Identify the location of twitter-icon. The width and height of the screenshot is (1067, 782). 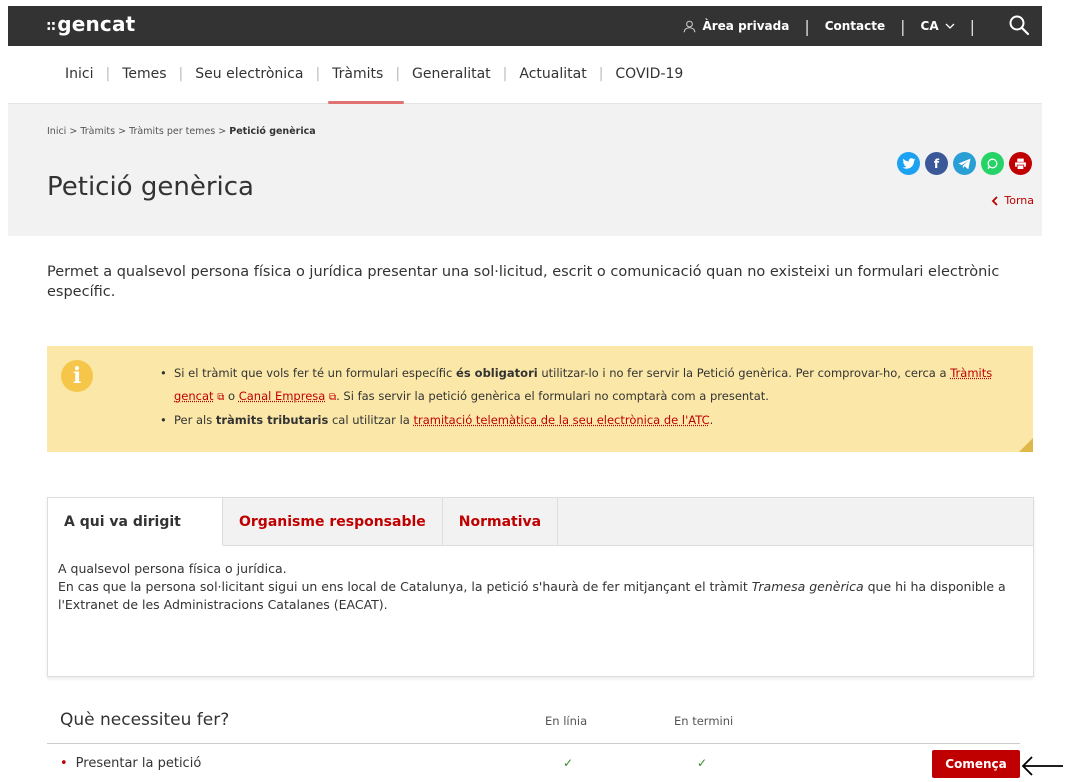
(908, 163).